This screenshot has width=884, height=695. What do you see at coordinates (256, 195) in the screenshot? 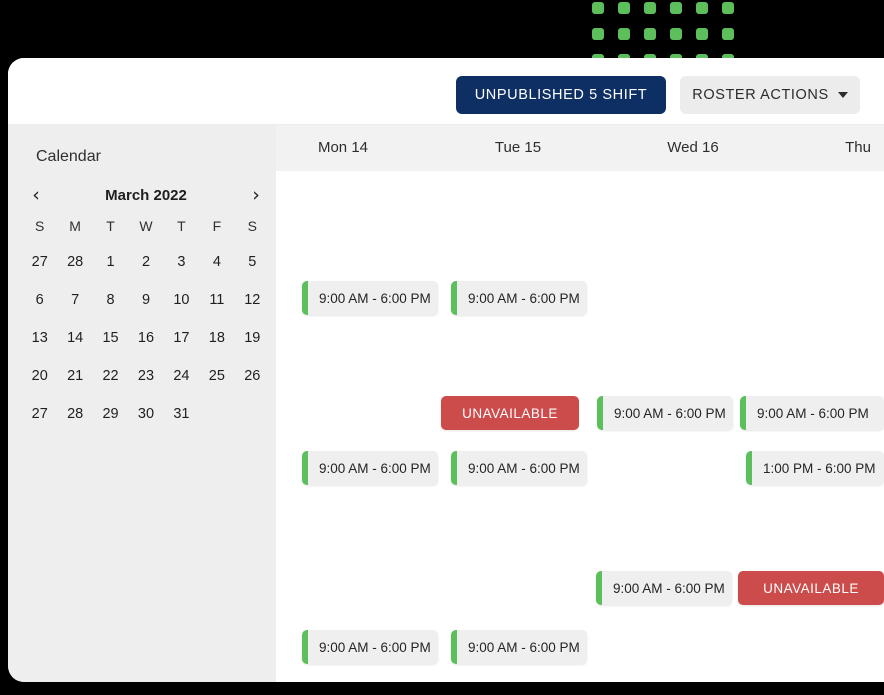
I see `next-month-icon: ›` at bounding box center [256, 195].